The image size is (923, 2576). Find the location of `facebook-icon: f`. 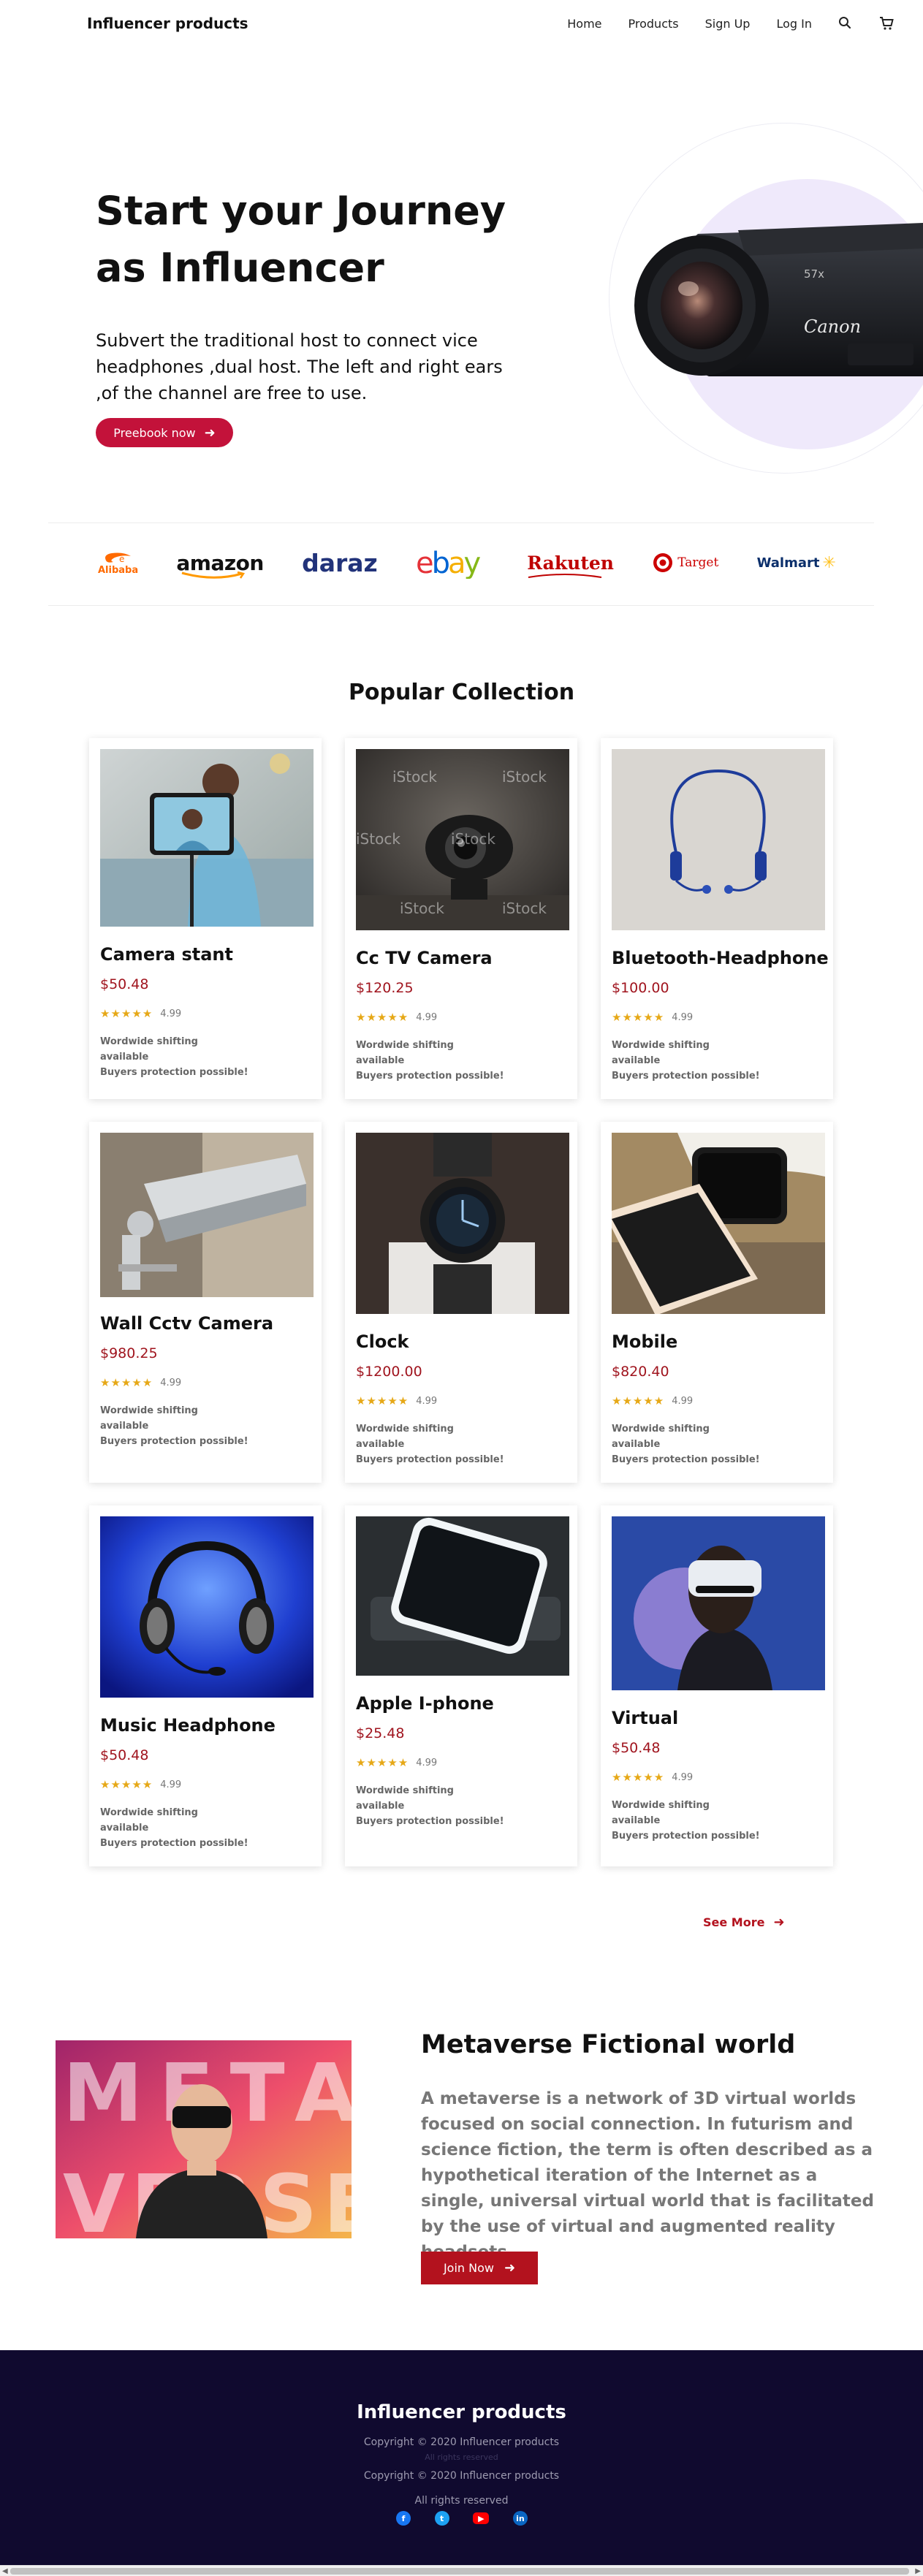

facebook-icon: f is located at coordinates (403, 2518).